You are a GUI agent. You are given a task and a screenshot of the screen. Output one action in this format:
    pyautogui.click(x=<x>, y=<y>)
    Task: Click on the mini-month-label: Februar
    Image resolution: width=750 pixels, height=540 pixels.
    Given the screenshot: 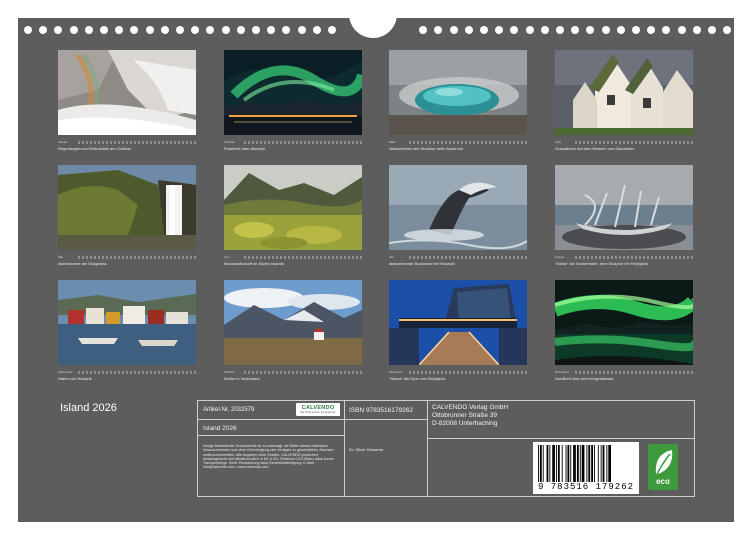 What is the action you would take?
    pyautogui.click(x=229, y=142)
    